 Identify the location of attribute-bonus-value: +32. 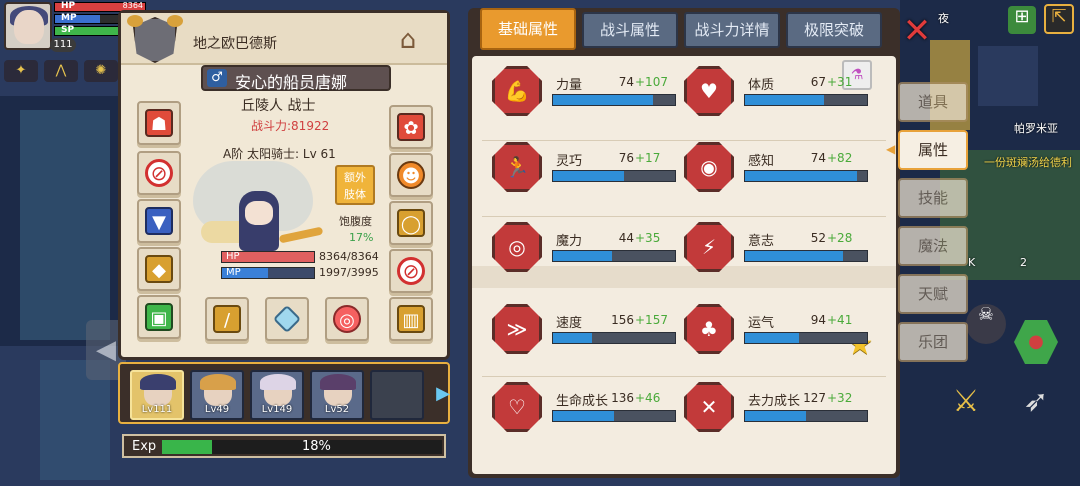
(840, 398).